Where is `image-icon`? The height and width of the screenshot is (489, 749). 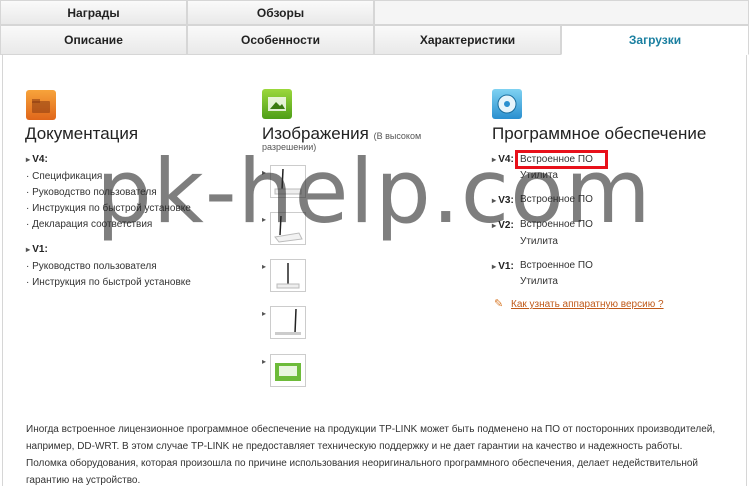
image-icon is located at coordinates (277, 104).